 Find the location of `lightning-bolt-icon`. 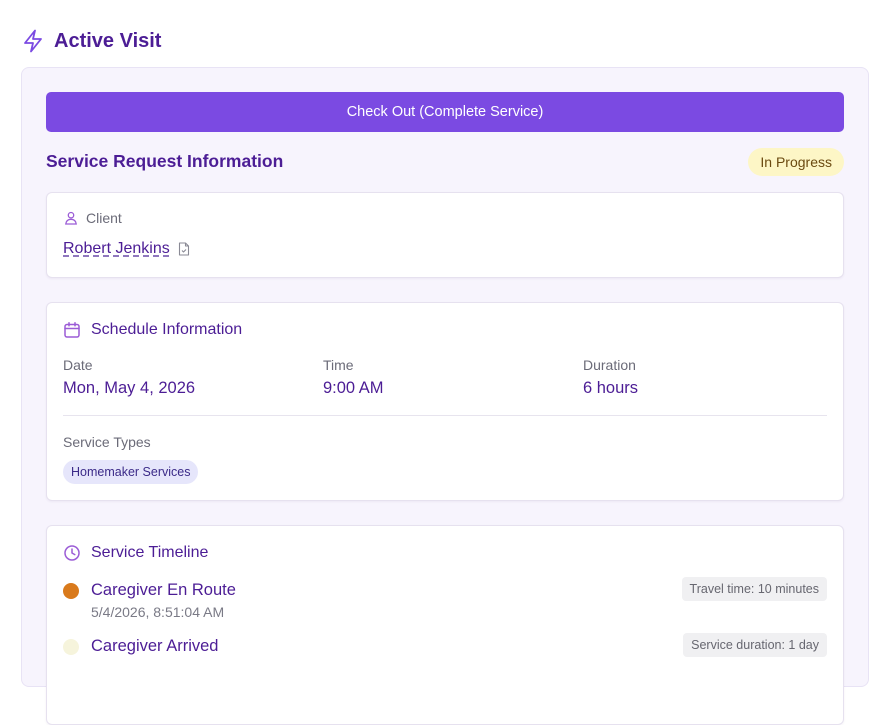

lightning-bolt-icon is located at coordinates (33, 41).